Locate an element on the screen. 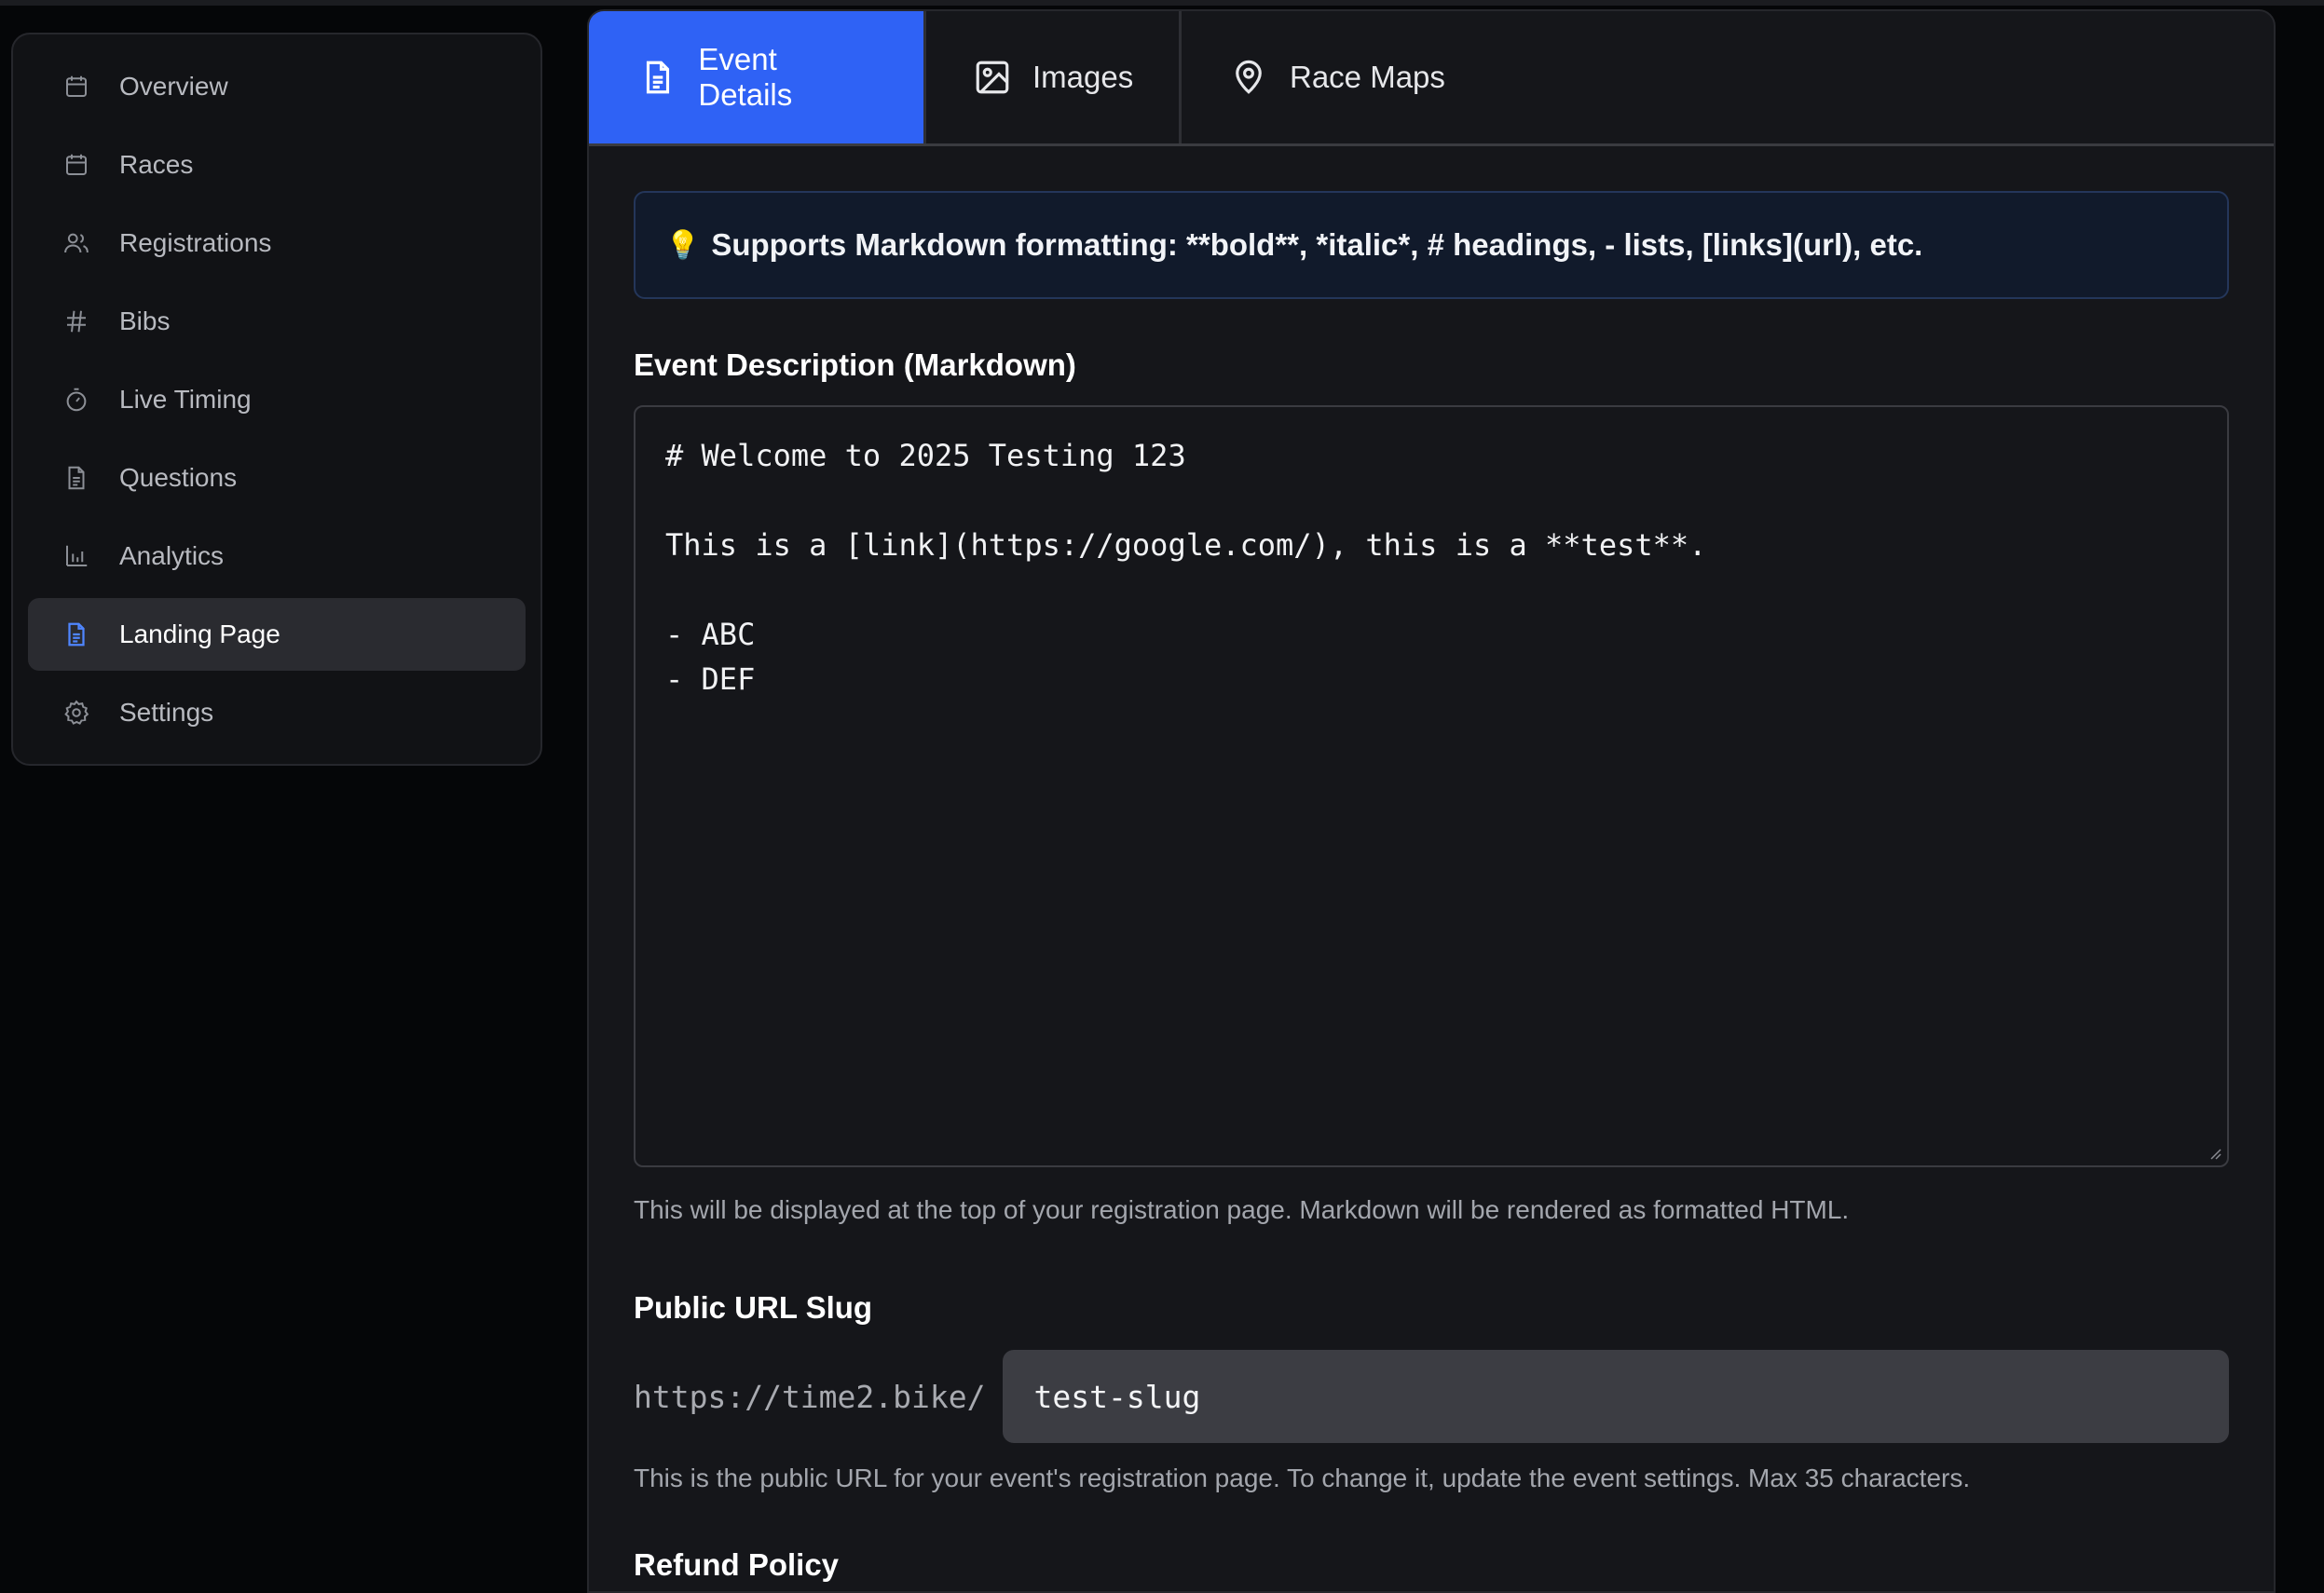  sidebar-item-label: Live Timing is located at coordinates (185, 399).